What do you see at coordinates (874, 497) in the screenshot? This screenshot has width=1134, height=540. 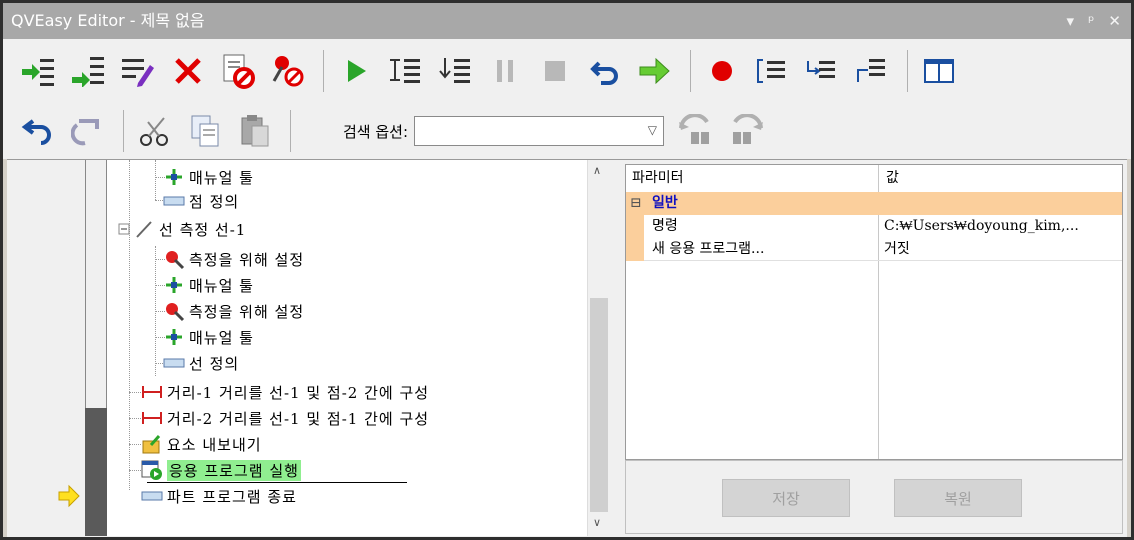 I see `property-buttons: 저장 복원` at bounding box center [874, 497].